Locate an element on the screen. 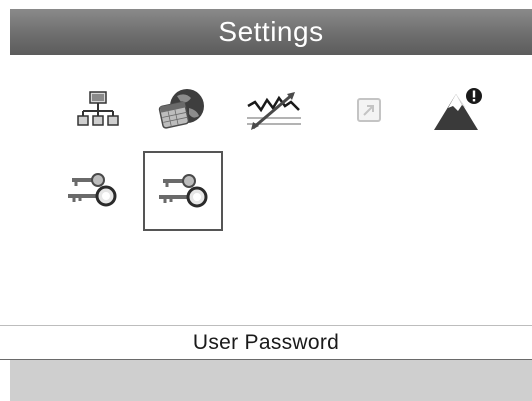  page-title: Settings is located at coordinates (271, 31).